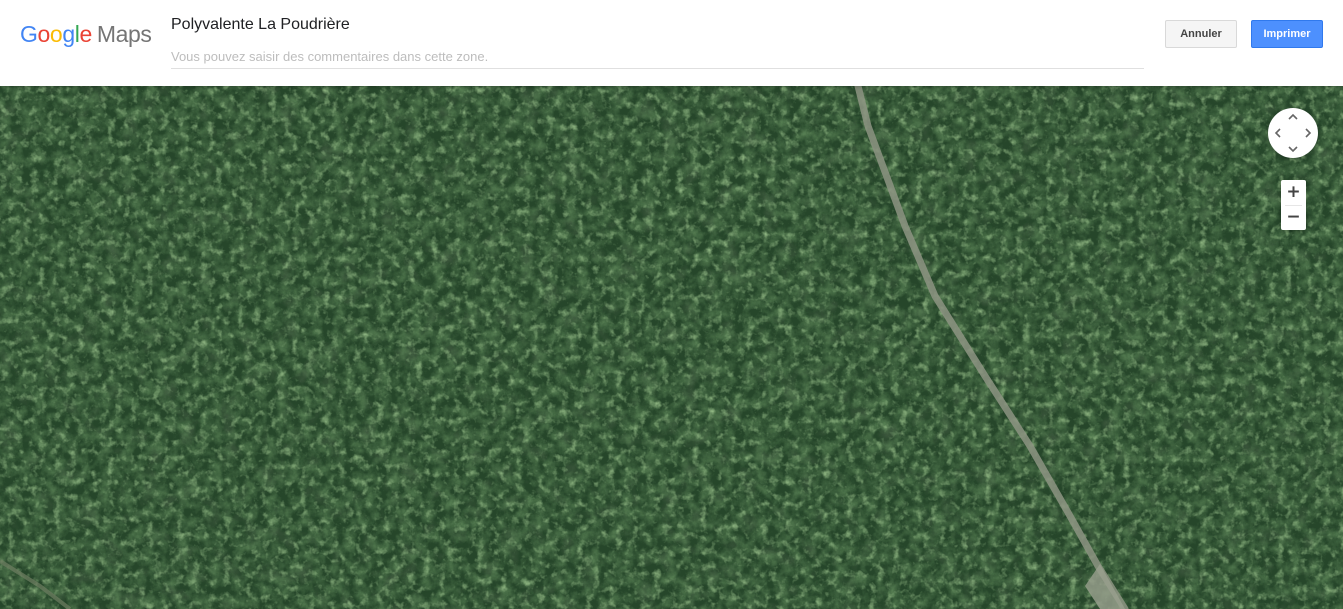 This screenshot has width=1343, height=609. I want to click on chevron-right-icon, so click(1308, 133).